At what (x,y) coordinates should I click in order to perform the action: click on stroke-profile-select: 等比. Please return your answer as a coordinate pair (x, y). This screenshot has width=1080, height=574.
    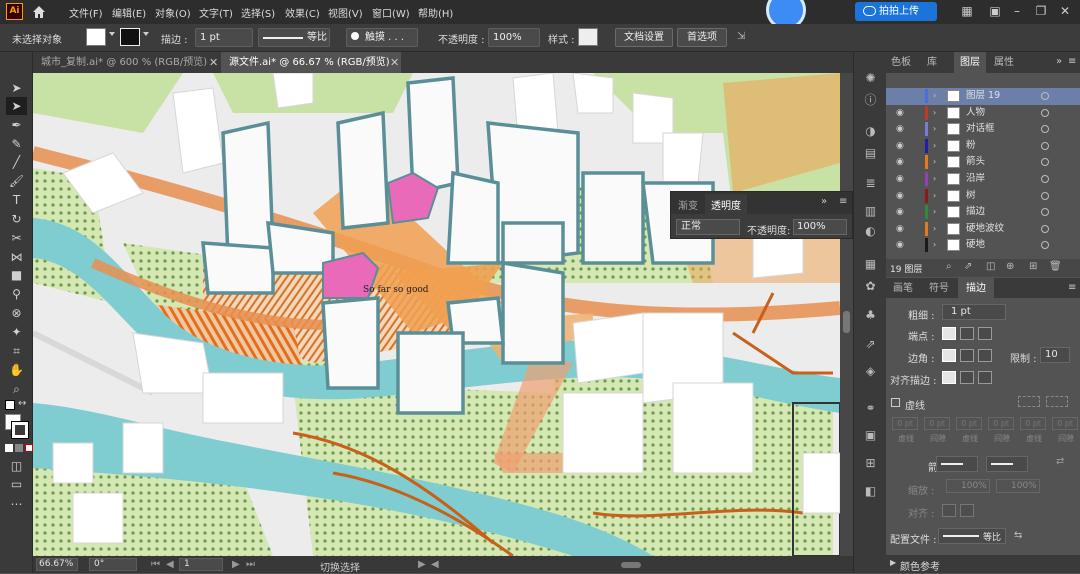
    Looking at the image, I should click on (294, 37).